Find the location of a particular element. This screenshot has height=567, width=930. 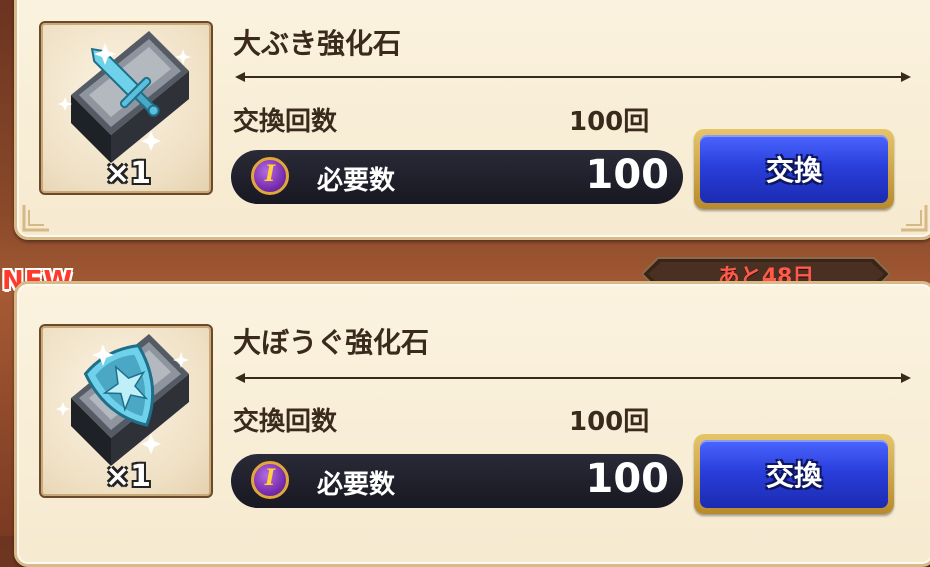

item-name: 大ぶき強化石 is located at coordinates (317, 43).